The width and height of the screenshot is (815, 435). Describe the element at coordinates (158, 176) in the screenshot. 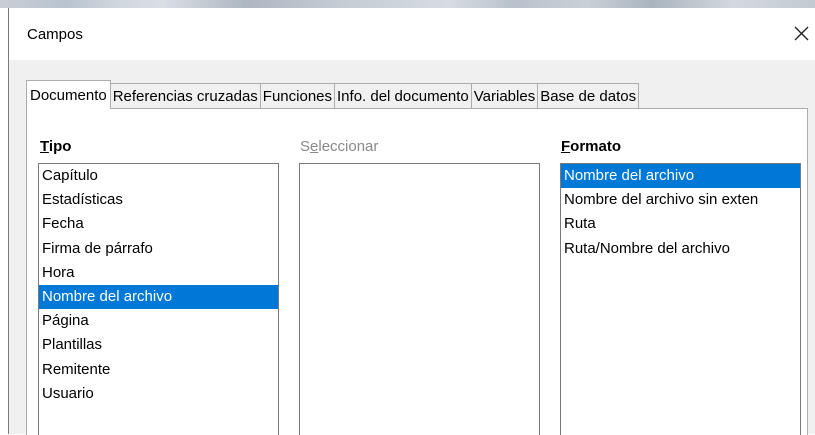

I see `tipo-list-item: Capítulo` at that location.